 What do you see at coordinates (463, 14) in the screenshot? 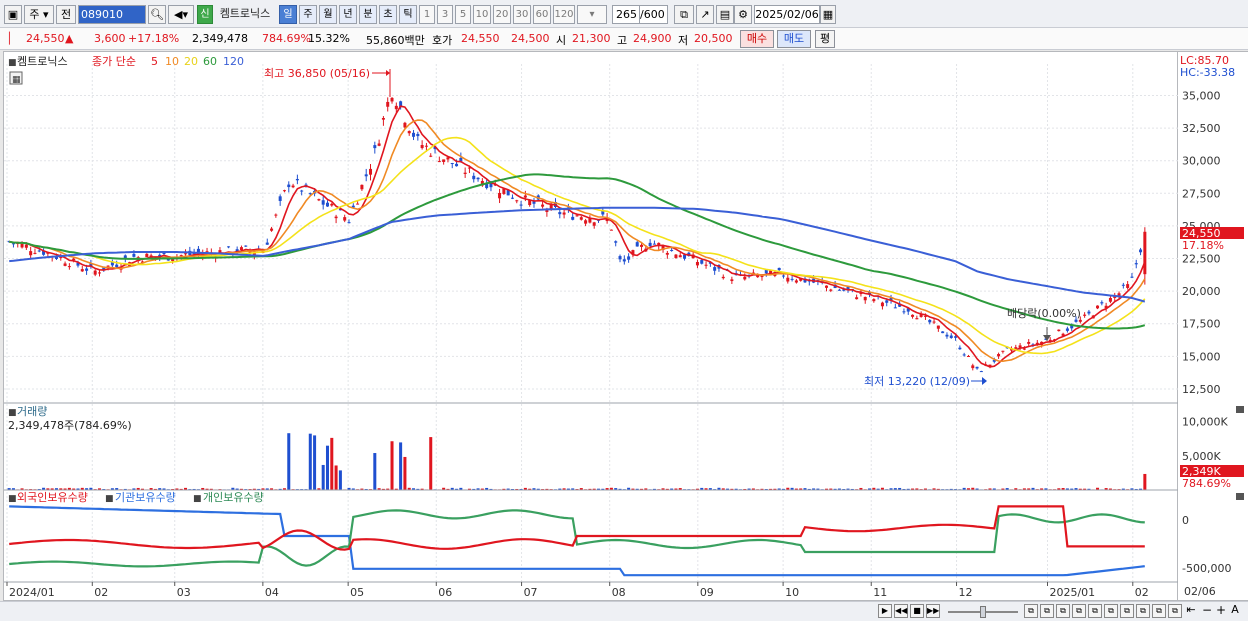
I see `minute-5: 5` at bounding box center [463, 14].